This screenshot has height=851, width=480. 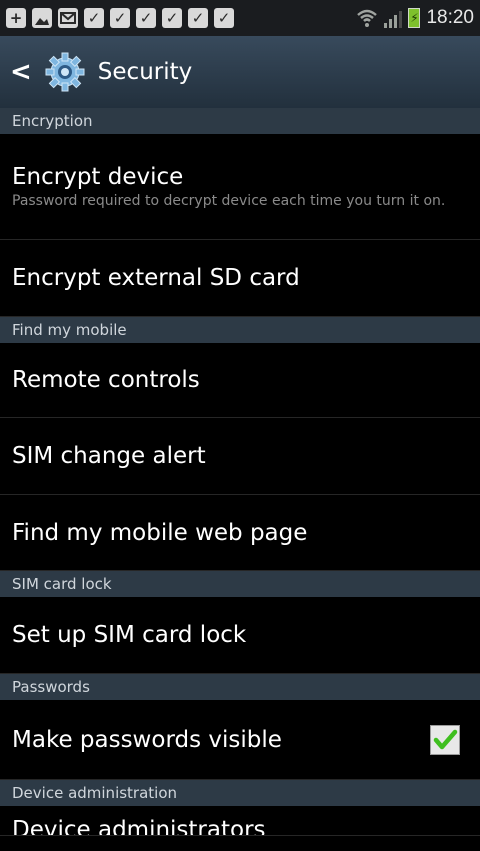 I want to click on set-up-sim-card-lock-item: Set up SIM card lock, so click(x=240, y=635).